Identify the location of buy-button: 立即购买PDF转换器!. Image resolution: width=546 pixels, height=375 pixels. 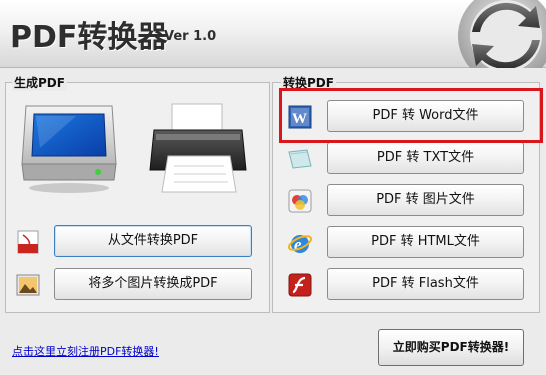
(451, 347).